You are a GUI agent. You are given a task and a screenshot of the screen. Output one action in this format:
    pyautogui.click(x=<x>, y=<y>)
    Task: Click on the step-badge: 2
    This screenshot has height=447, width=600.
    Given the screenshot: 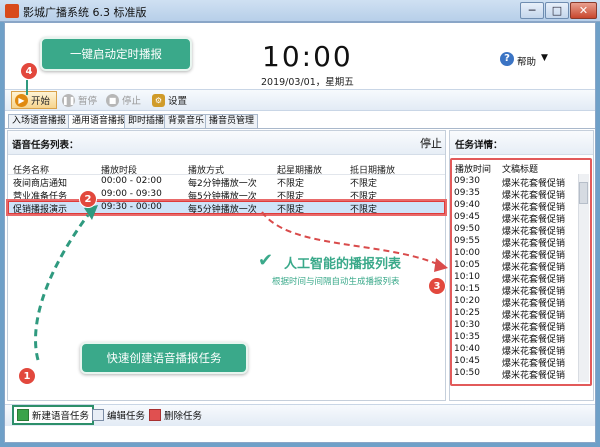 What is the action you would take?
    pyautogui.click(x=88, y=199)
    